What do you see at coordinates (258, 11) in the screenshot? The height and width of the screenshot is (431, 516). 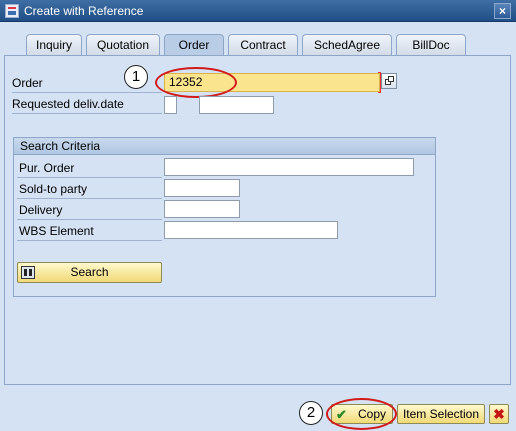 I see `title-bar: Create with Reference ×` at bounding box center [258, 11].